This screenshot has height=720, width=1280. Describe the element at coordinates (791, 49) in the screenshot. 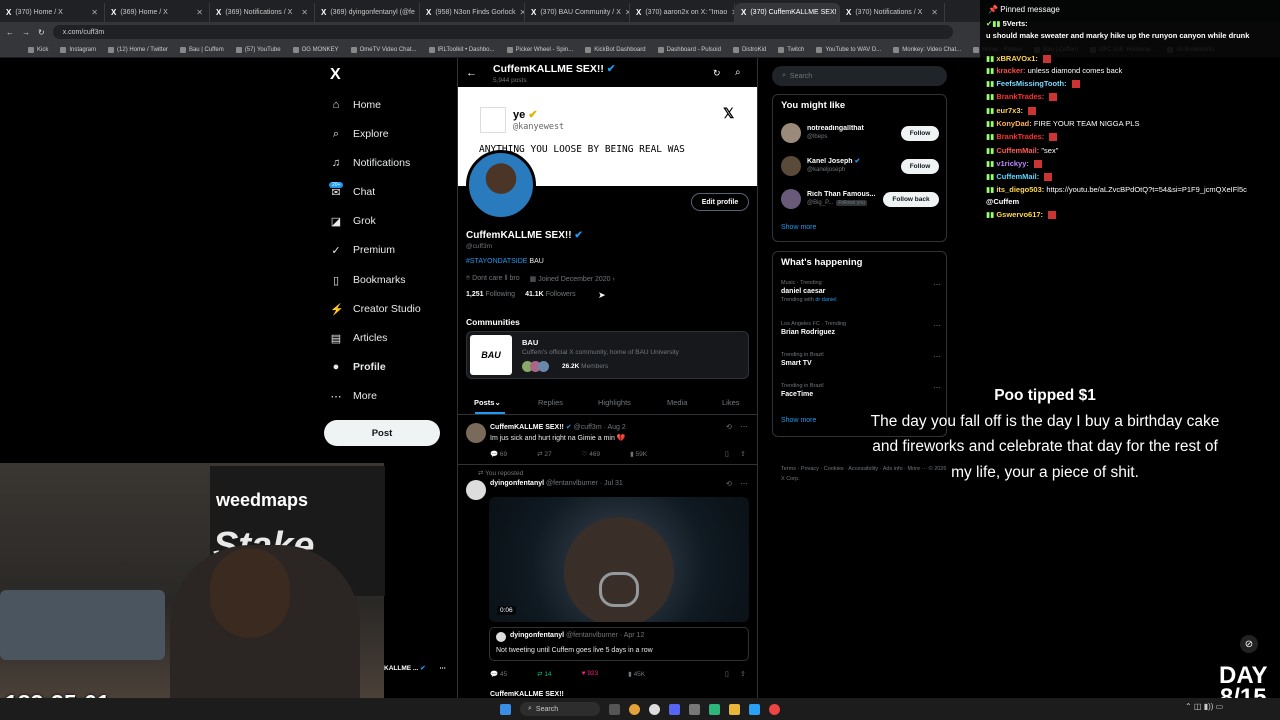

I see `bookmark-item: Twitch` at that location.